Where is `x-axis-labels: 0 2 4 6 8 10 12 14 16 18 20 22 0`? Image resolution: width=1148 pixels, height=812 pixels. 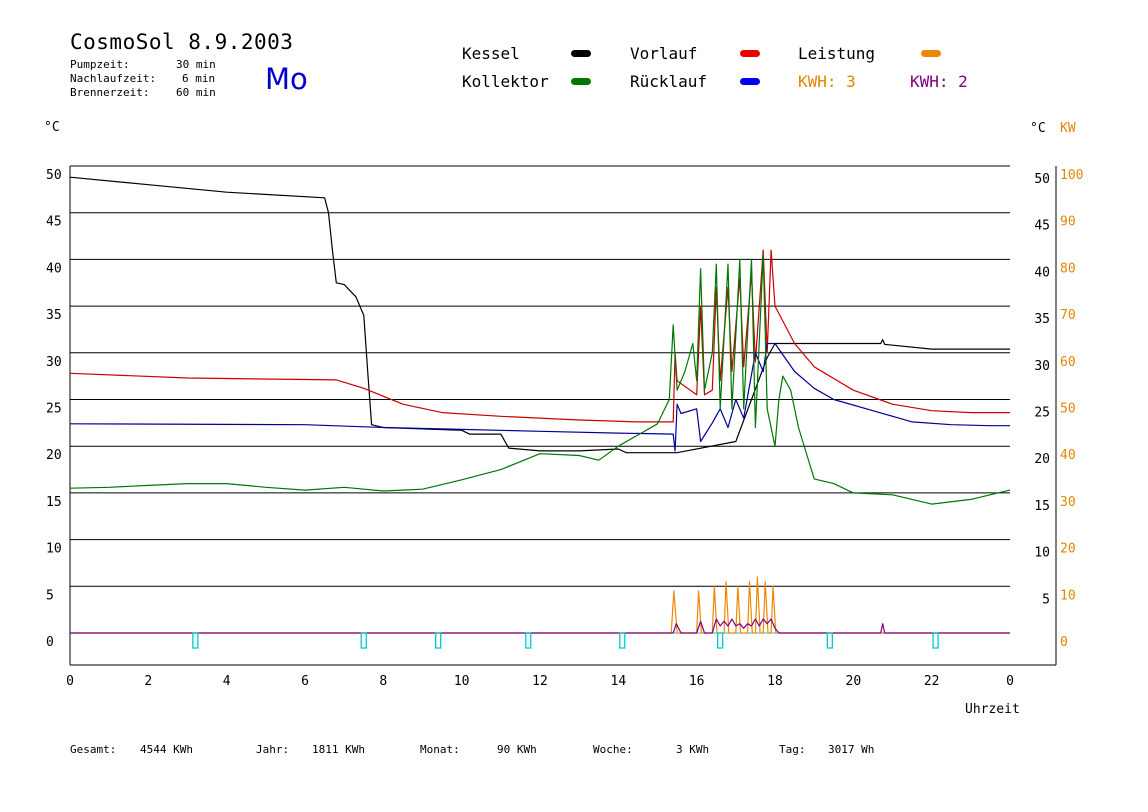 x-axis-labels: 0 2 4 6 8 10 12 14 16 18 20 22 0 is located at coordinates (540, 681).